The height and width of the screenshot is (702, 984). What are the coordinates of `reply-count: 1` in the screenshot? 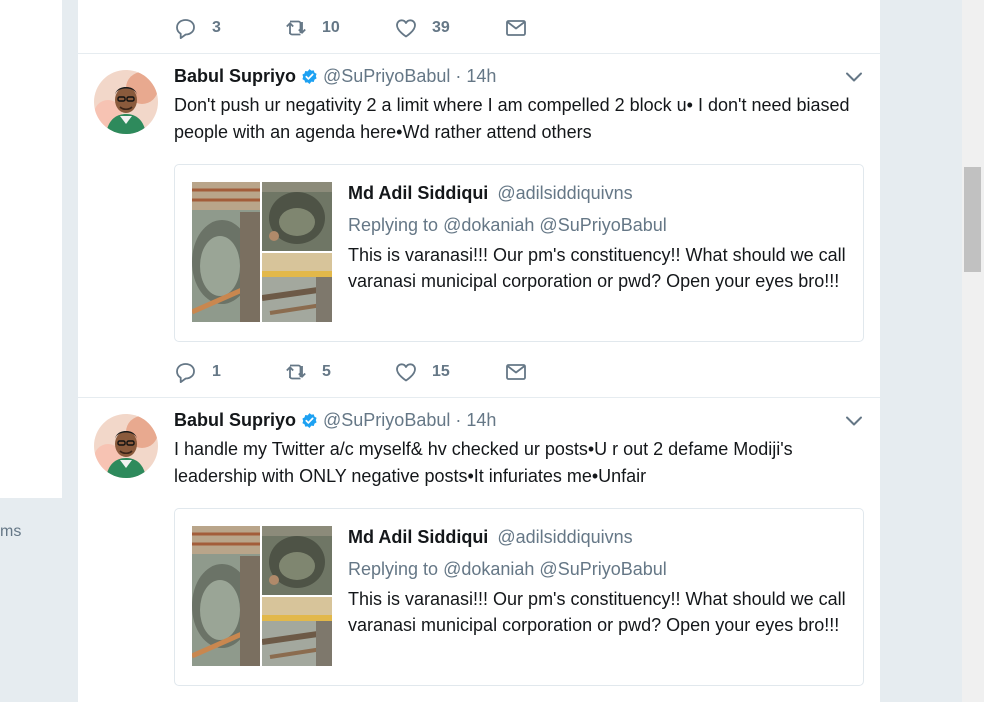 It's located at (216, 371).